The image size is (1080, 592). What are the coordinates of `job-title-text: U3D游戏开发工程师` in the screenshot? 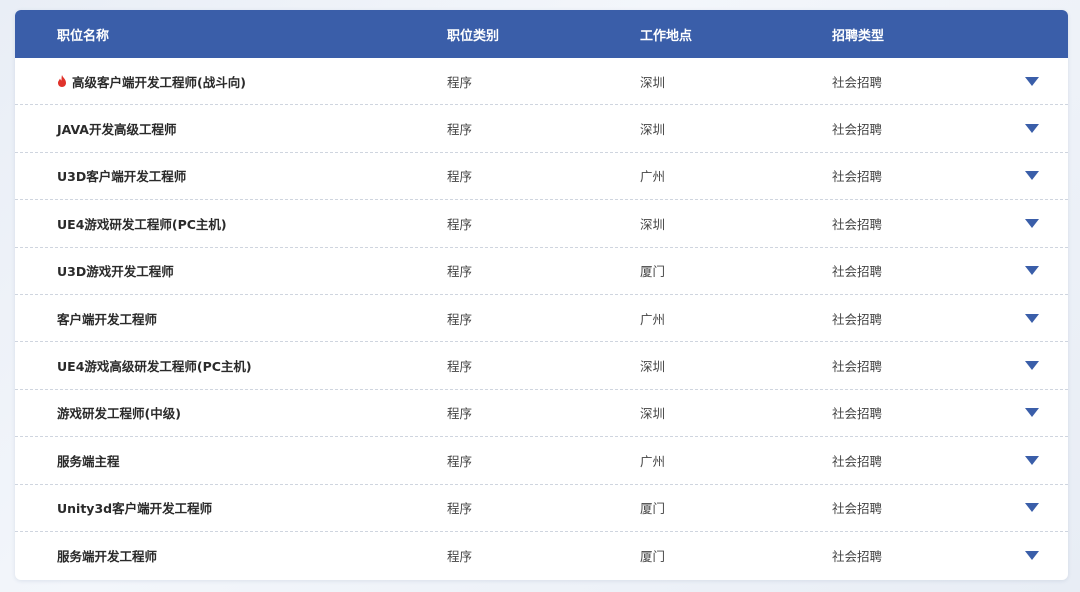 It's located at (115, 272).